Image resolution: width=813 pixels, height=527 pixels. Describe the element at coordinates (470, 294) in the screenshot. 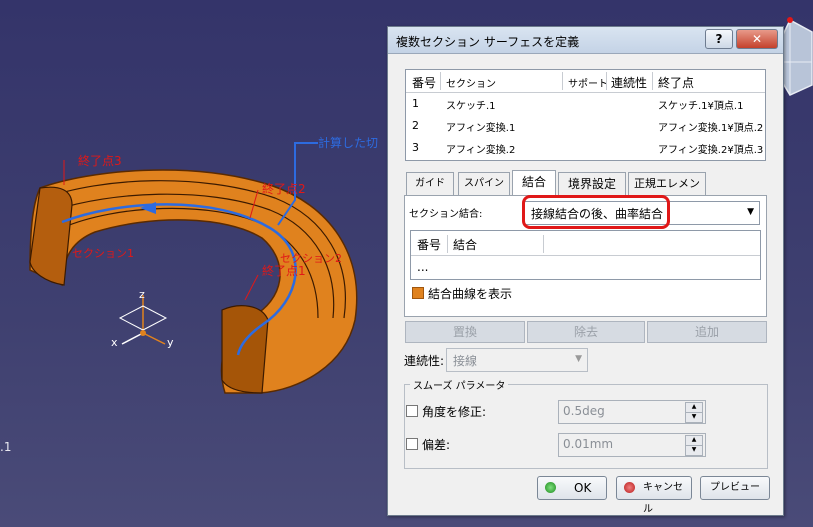

I see `show-coupling-curves-label: 結合曲線を表示` at that location.